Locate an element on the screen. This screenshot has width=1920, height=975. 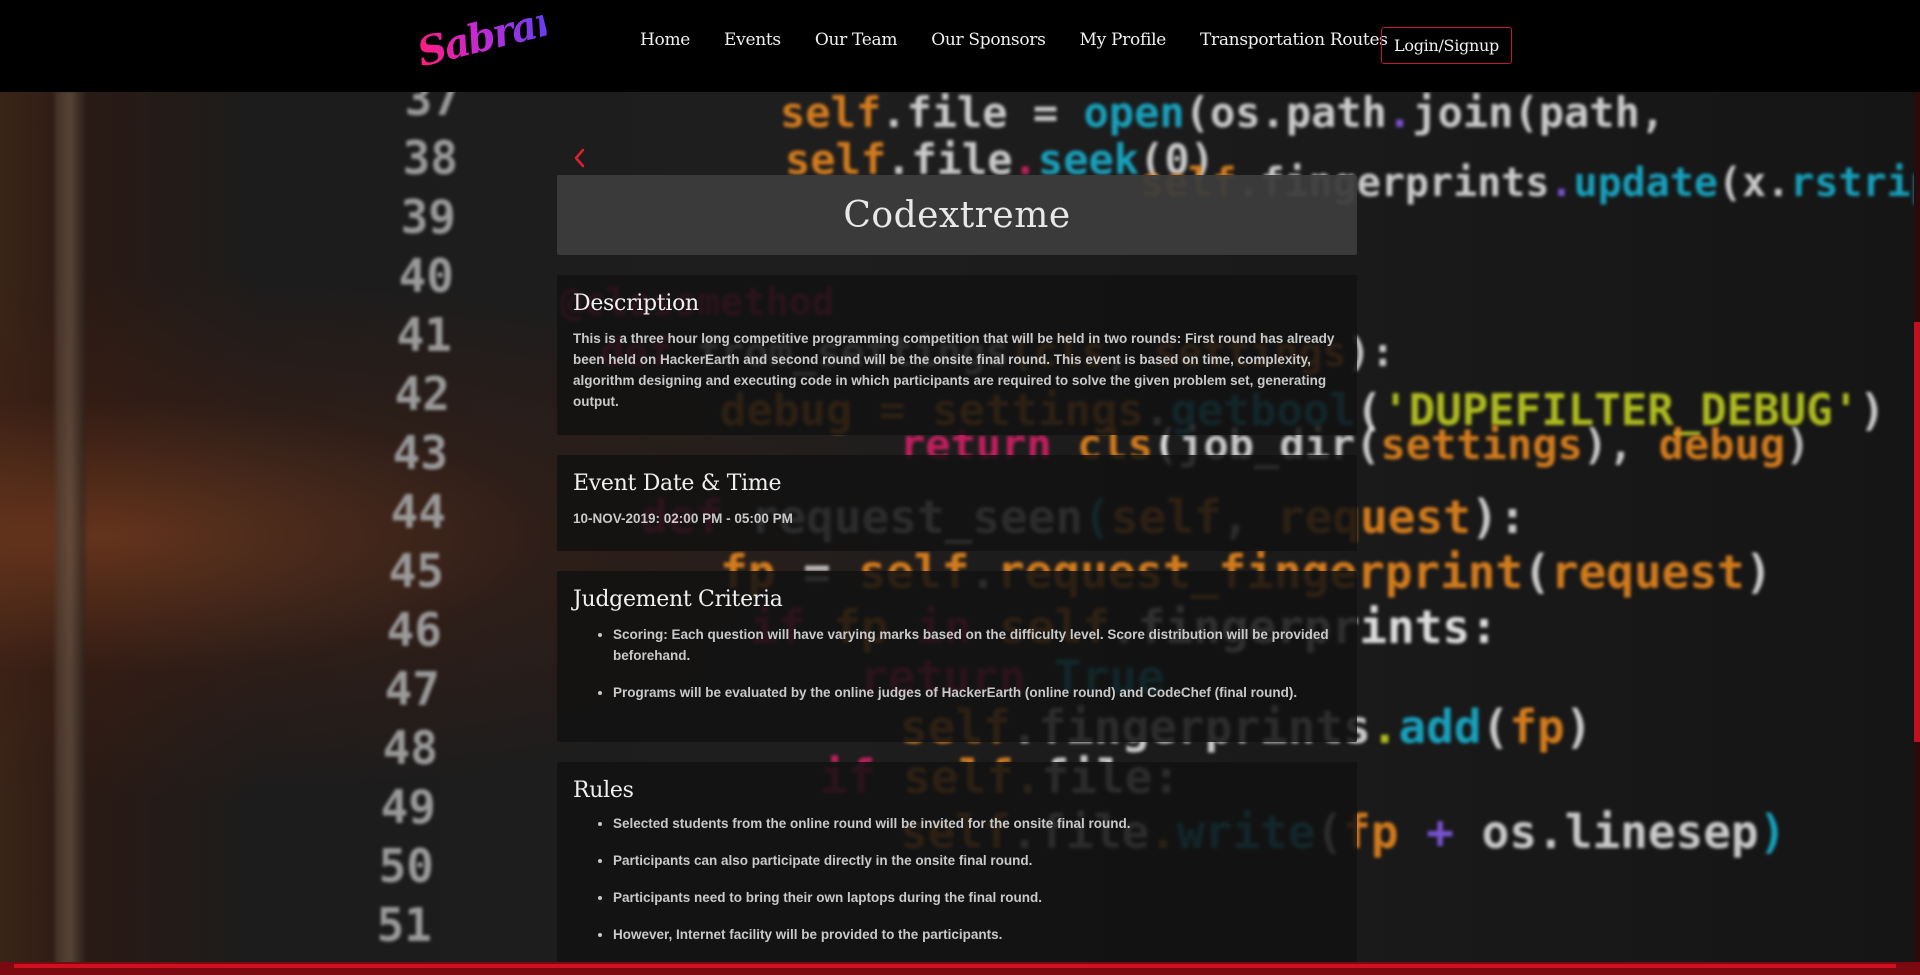
line-number: 38 is located at coordinates (430, 158).